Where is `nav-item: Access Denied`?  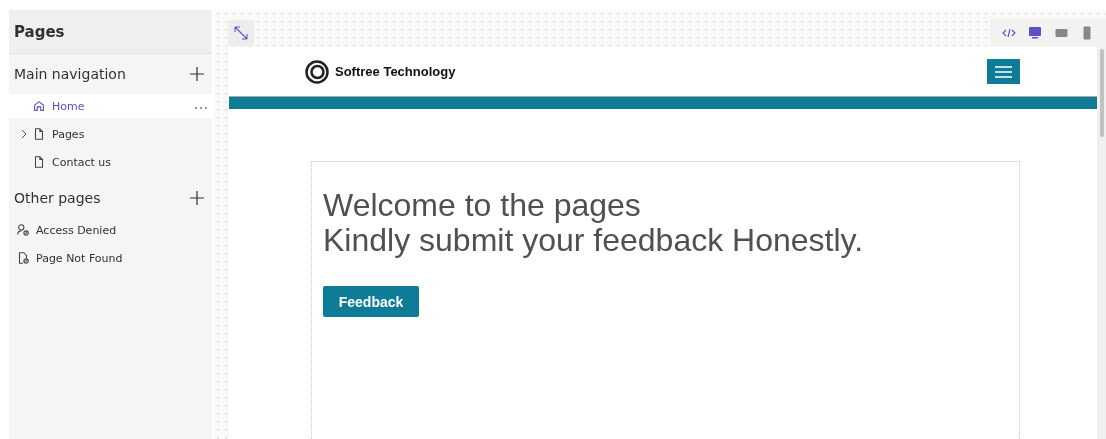 nav-item: Access Denied is located at coordinates (110, 230).